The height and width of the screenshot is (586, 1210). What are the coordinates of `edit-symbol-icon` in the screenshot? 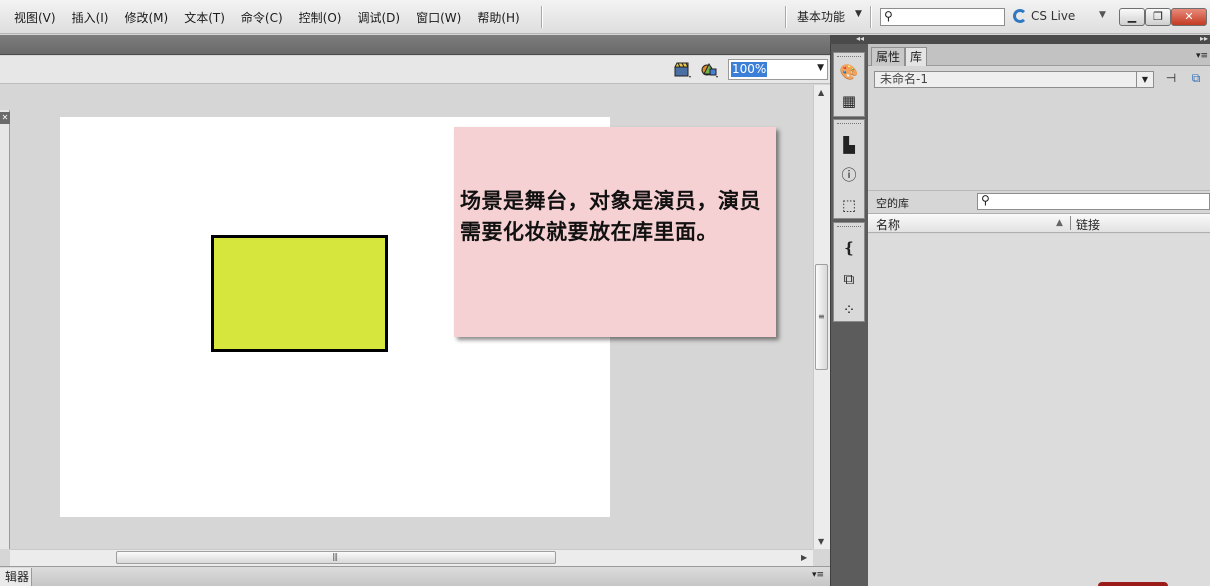 It's located at (710, 70).